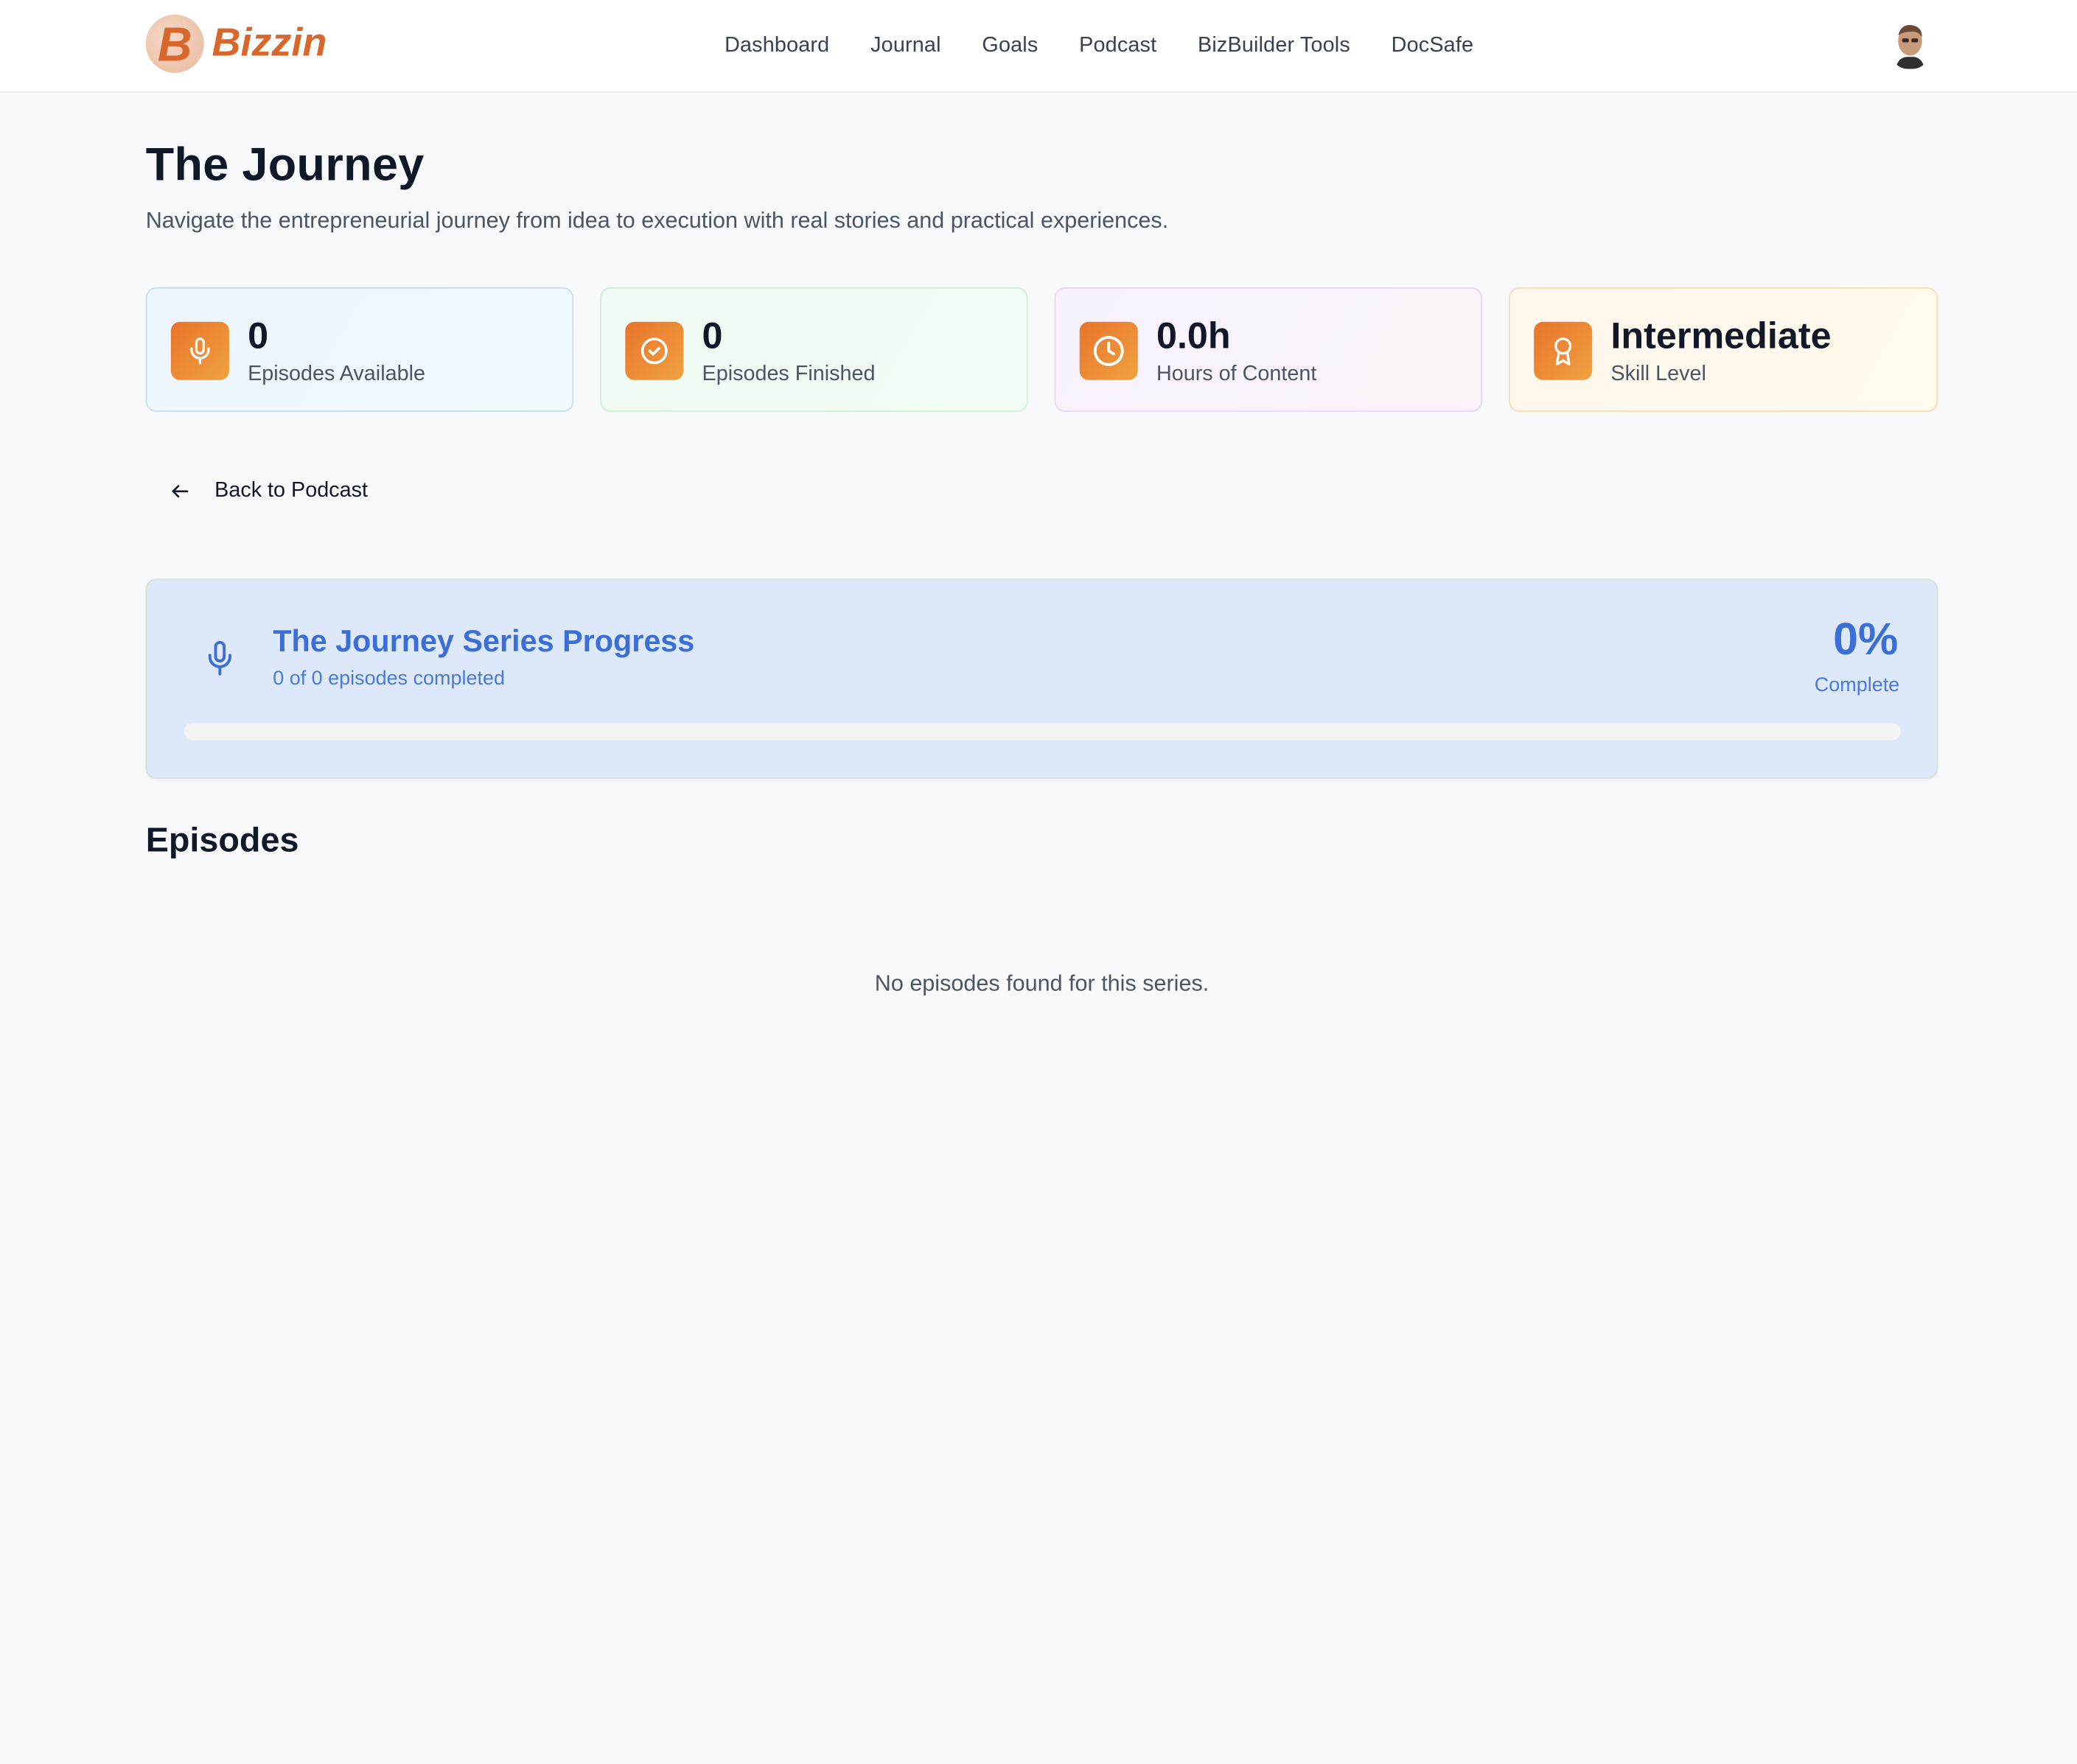 This screenshot has height=1764, width=2077. I want to click on episodes-empty-message: No episodes found for this series., so click(1041, 983).